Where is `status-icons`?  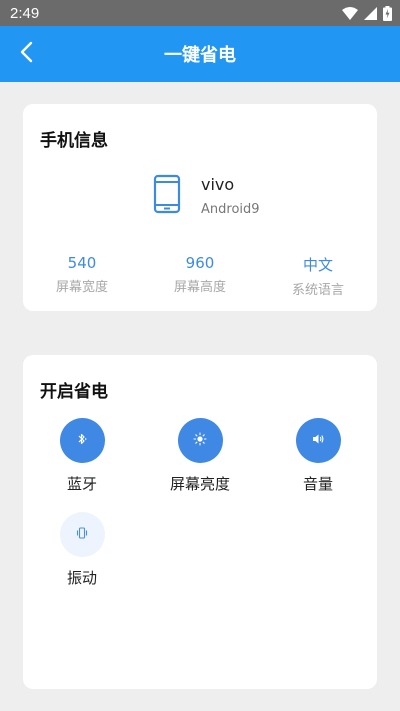
status-icons is located at coordinates (367, 13).